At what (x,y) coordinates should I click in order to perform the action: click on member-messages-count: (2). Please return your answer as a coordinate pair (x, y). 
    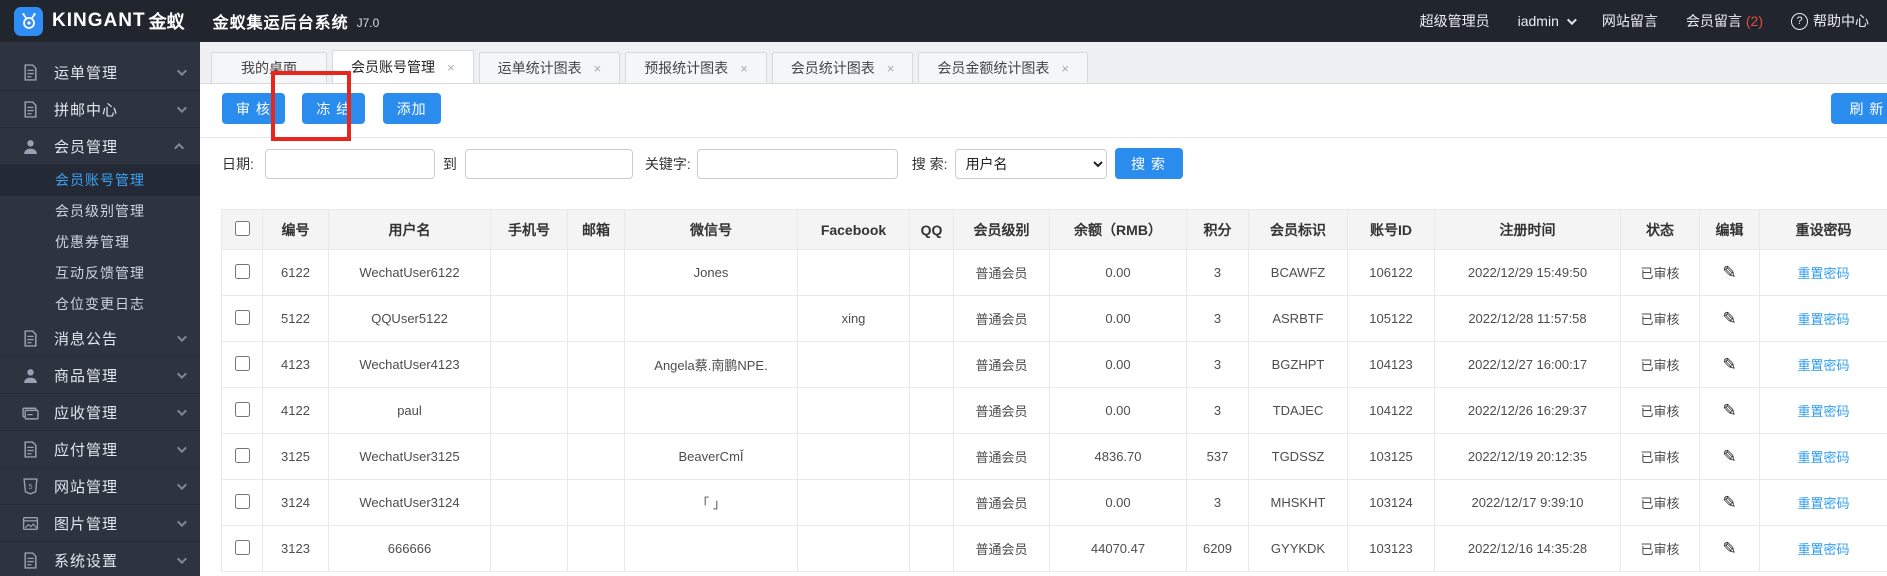
    Looking at the image, I should click on (1754, 21).